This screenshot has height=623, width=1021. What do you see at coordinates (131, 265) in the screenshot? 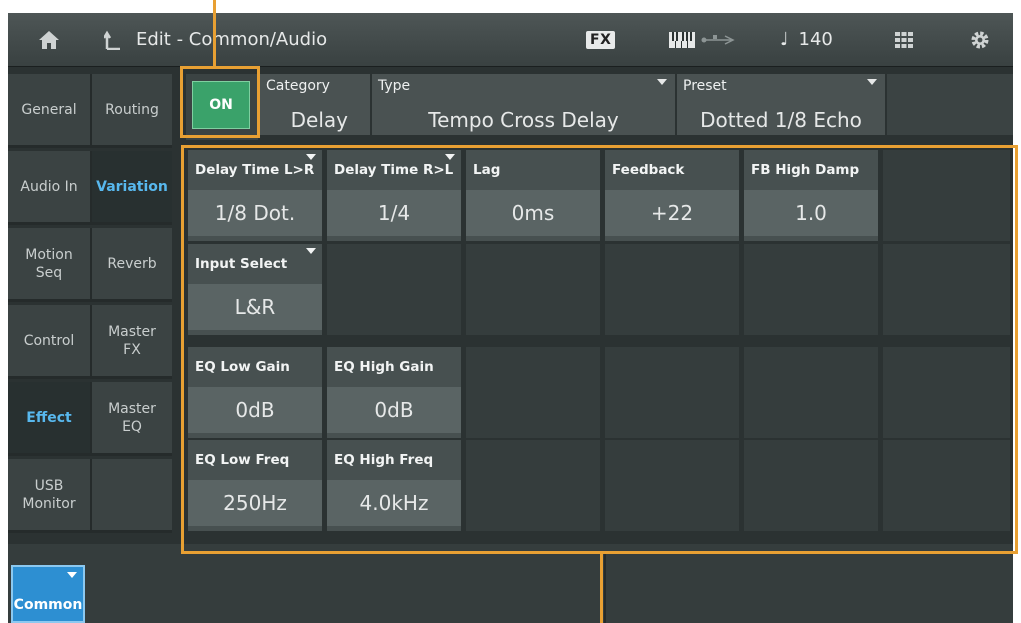
I see `nav-reverb: Reverb` at bounding box center [131, 265].